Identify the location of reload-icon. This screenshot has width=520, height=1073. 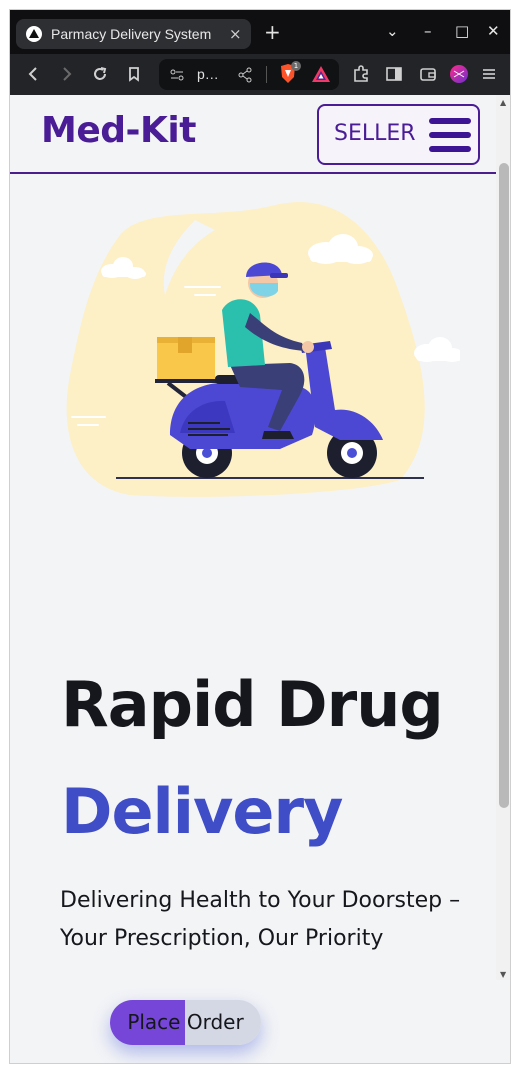
(100, 74).